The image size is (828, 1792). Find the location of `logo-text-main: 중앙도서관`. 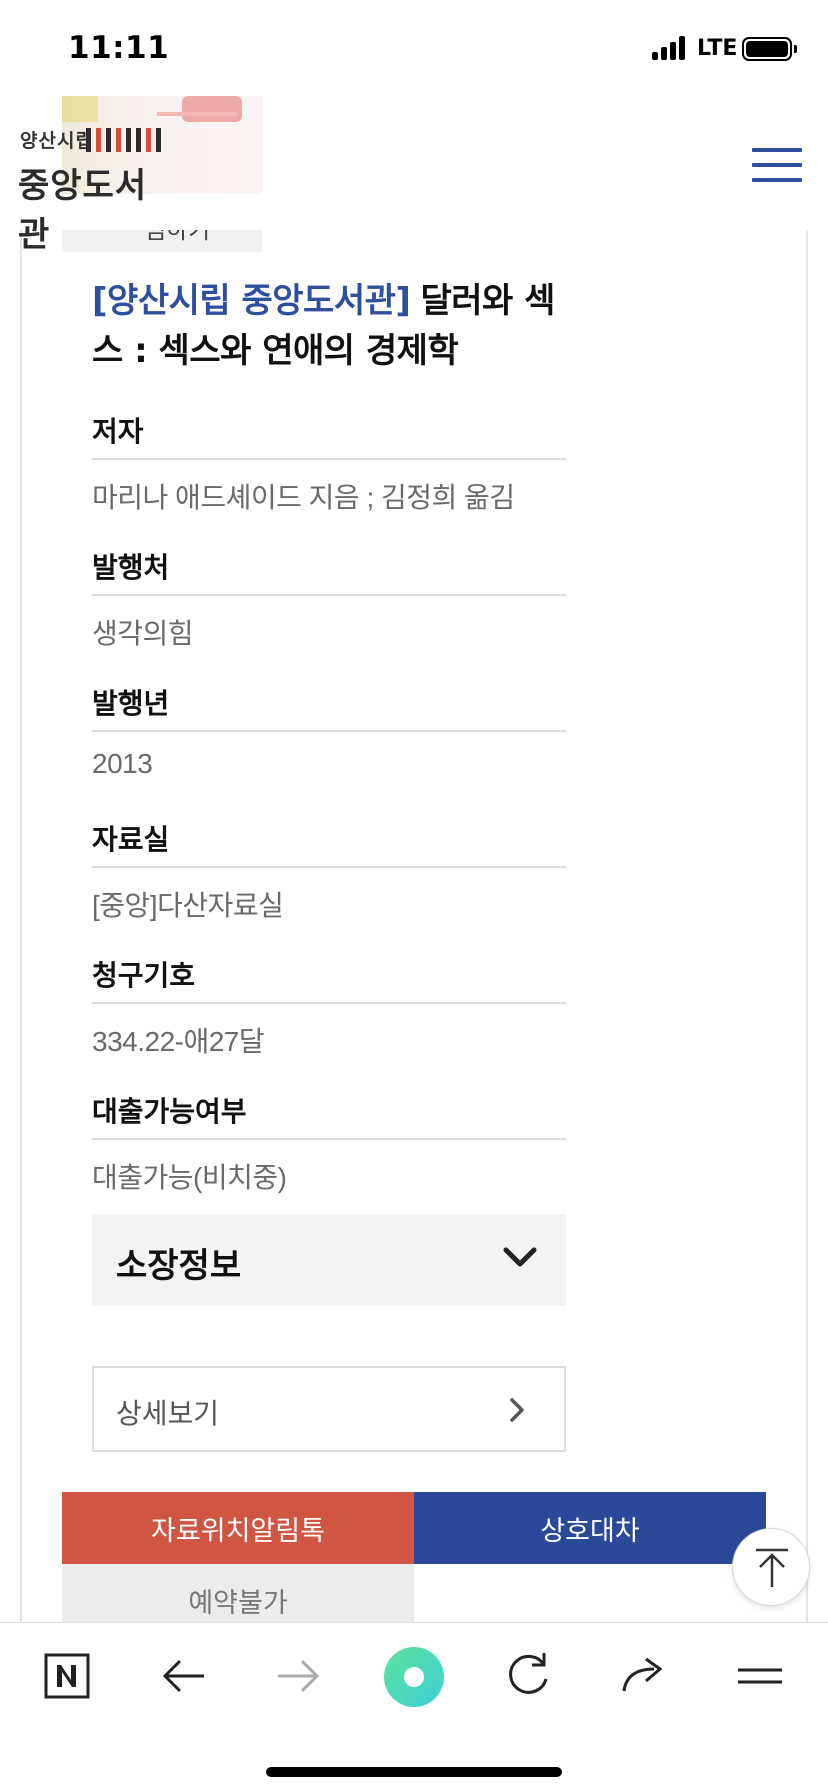

logo-text-main: 중앙도서관 is located at coordinates (83, 210).